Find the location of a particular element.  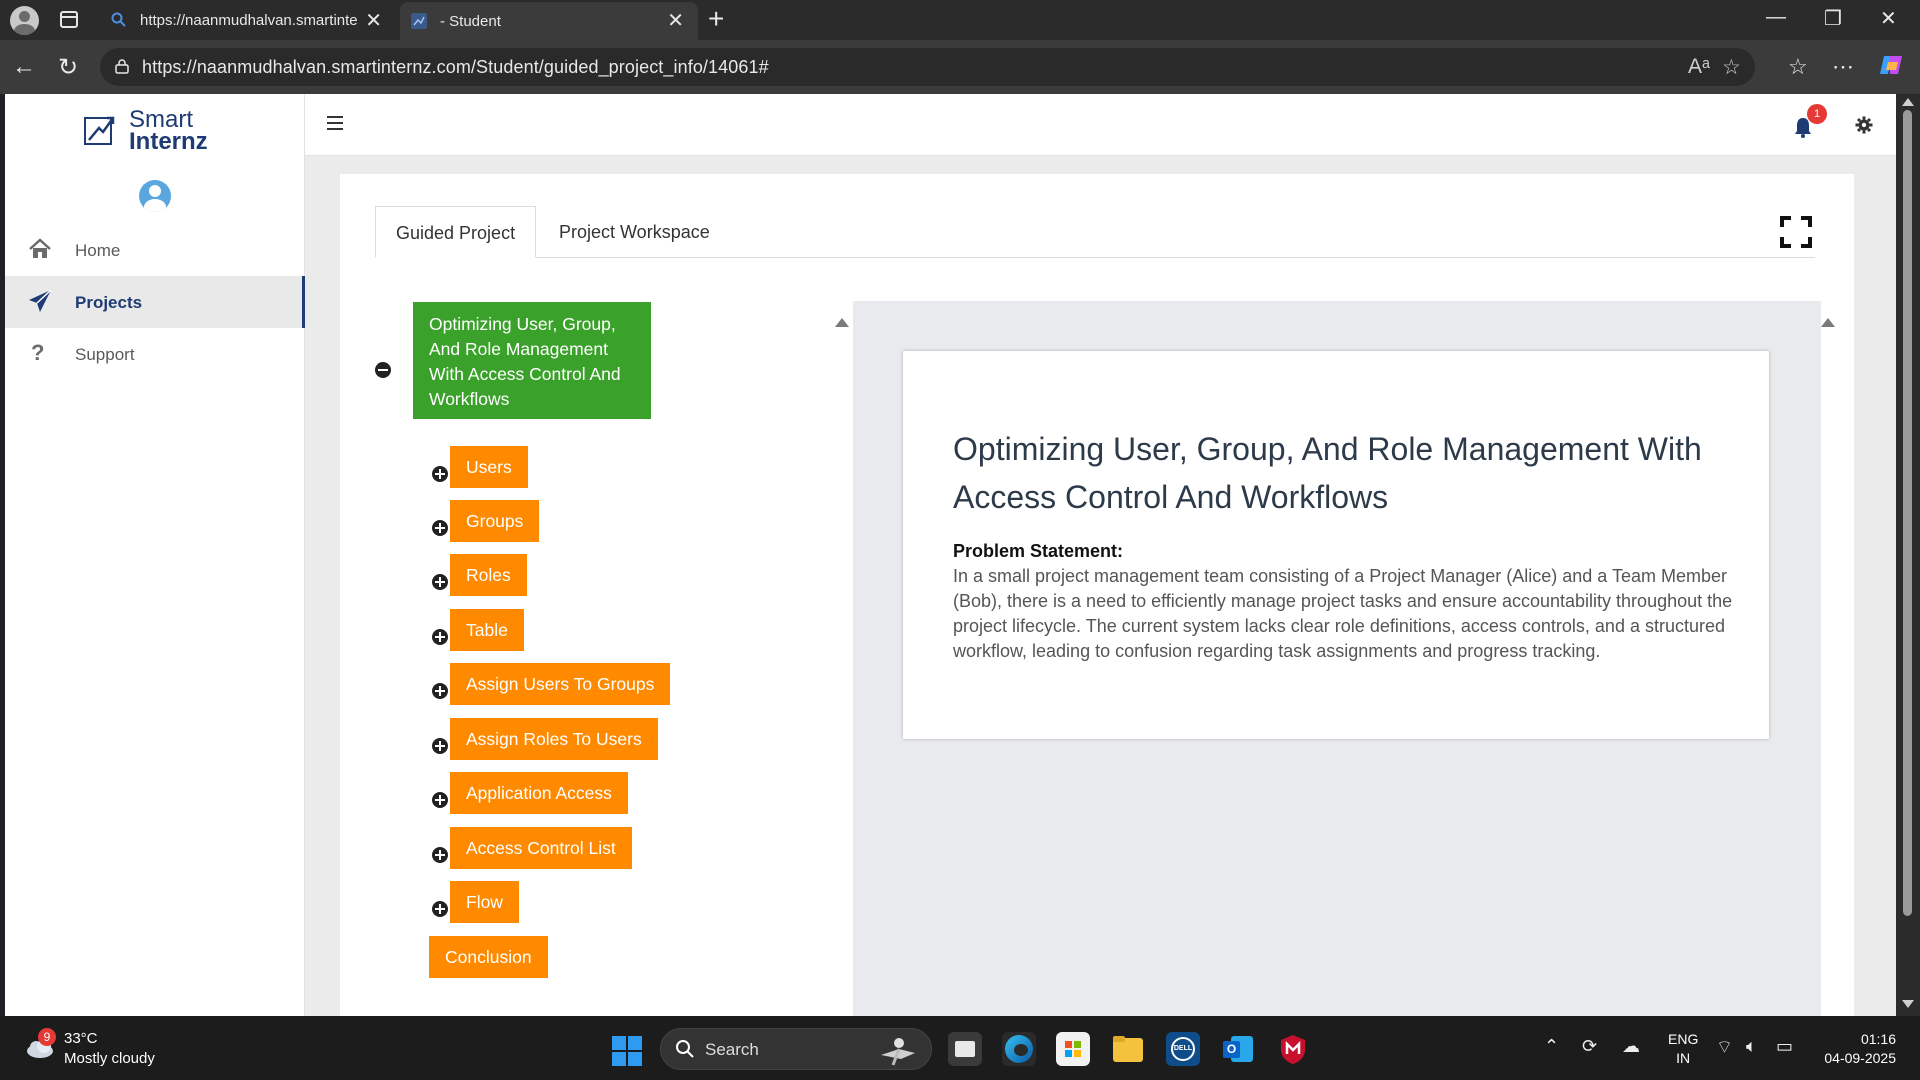

notification-badge: 1 is located at coordinates (1817, 114).